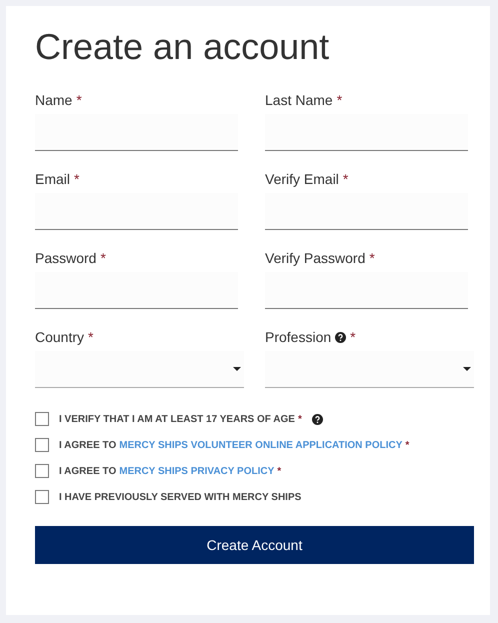 The image size is (498, 623). I want to click on field-label: Password, so click(65, 258).